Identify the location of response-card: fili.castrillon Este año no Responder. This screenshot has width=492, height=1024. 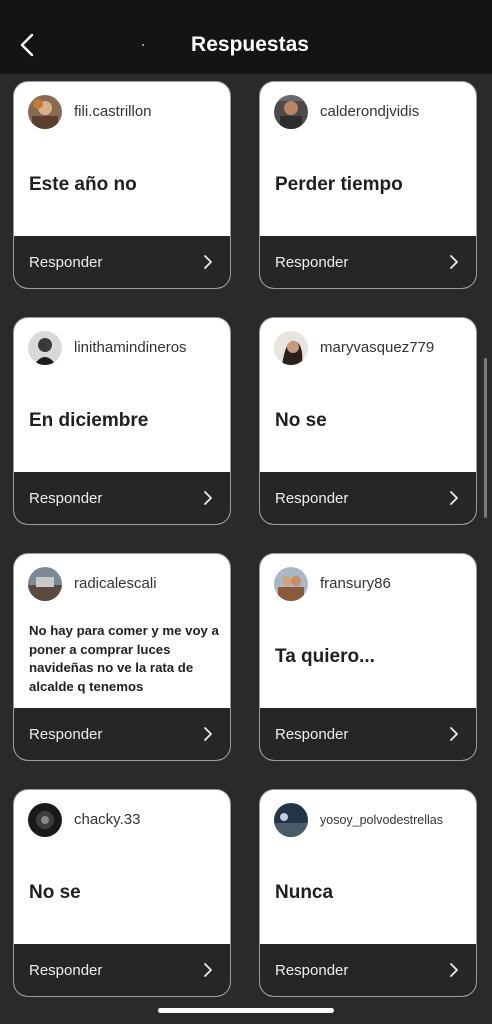
(122, 185).